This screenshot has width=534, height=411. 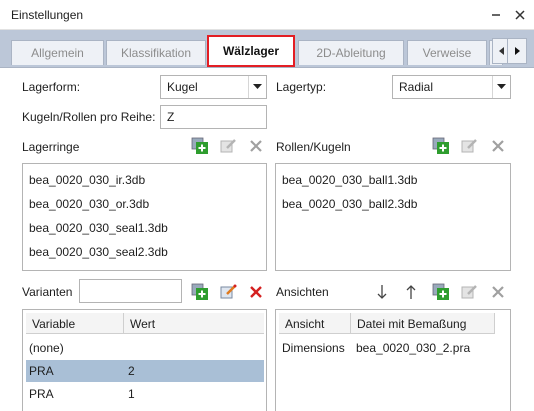 What do you see at coordinates (75, 323) in the screenshot?
I see `column-header-variable: Variable` at bounding box center [75, 323].